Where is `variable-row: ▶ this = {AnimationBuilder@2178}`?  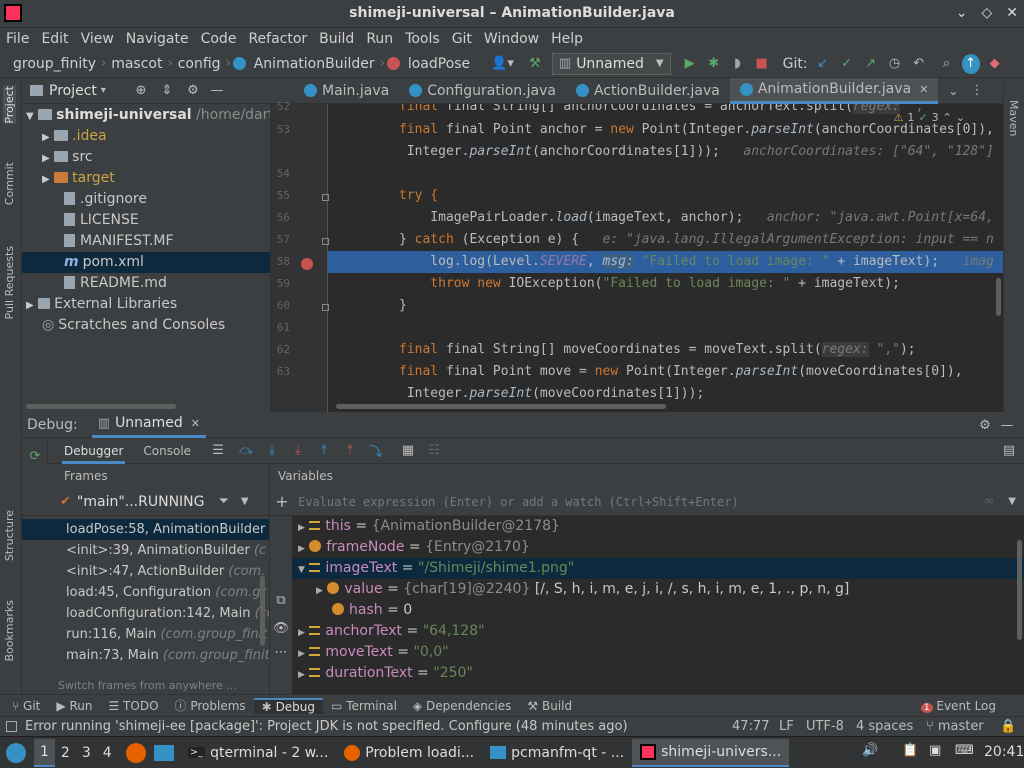
variable-row: ▶ this = {AnimationBuilder@2178} is located at coordinates (658, 526).